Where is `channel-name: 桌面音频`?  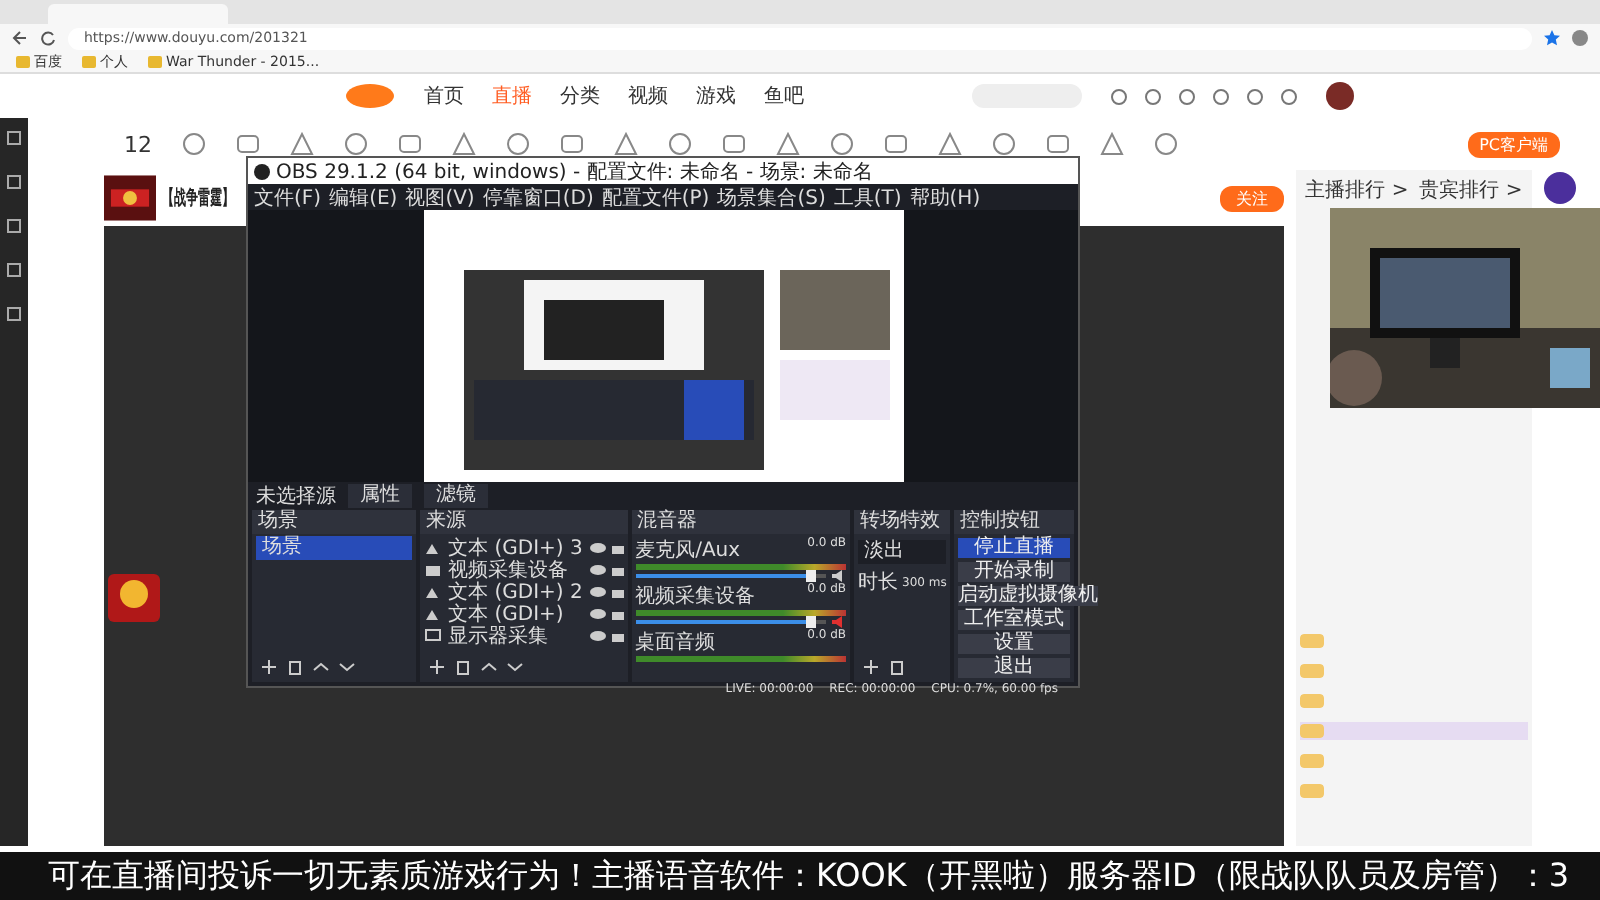
channel-name: 桌面音频 is located at coordinates (675, 642).